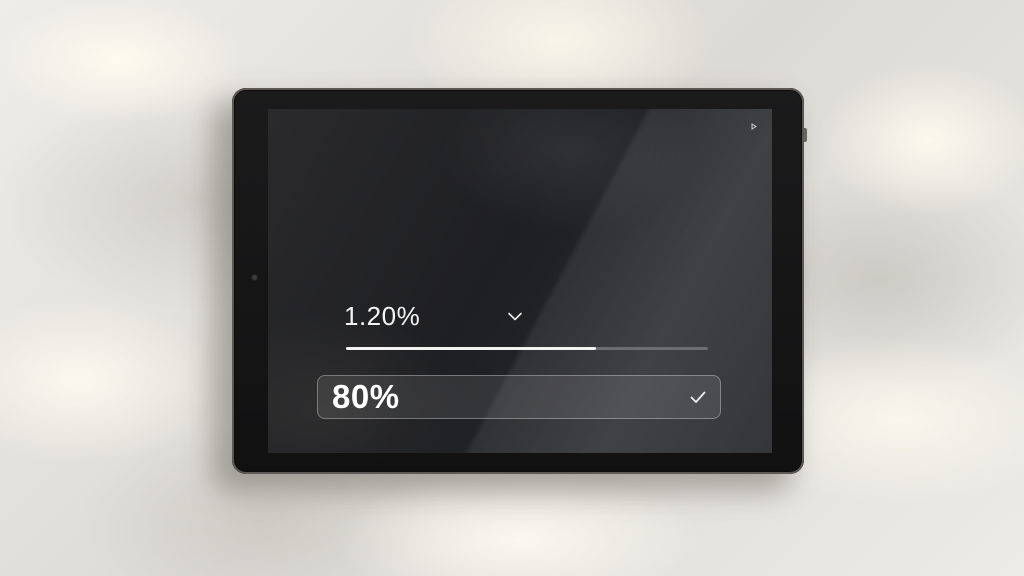 This screenshot has height=576, width=1024. What do you see at coordinates (805, 135) in the screenshot?
I see `side-button` at bounding box center [805, 135].